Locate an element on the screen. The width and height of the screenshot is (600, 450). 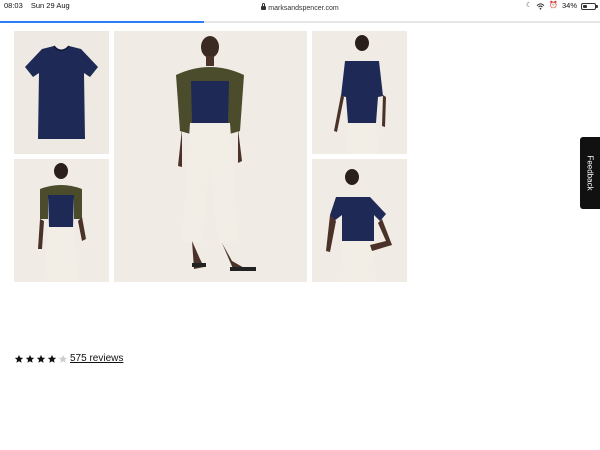
battery-icon is located at coordinates (589, 6).